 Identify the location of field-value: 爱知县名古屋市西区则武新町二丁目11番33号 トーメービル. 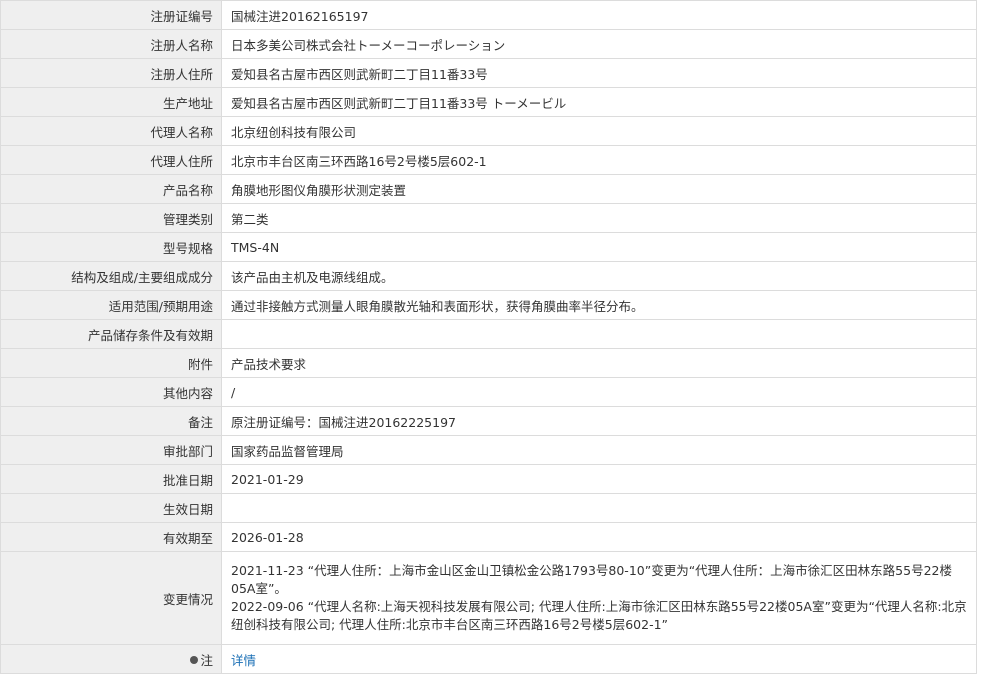
(599, 102).